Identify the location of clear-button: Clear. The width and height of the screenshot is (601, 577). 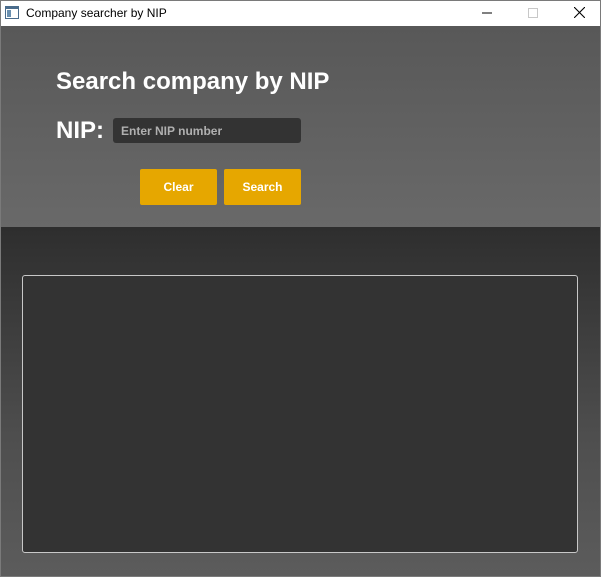
(178, 187).